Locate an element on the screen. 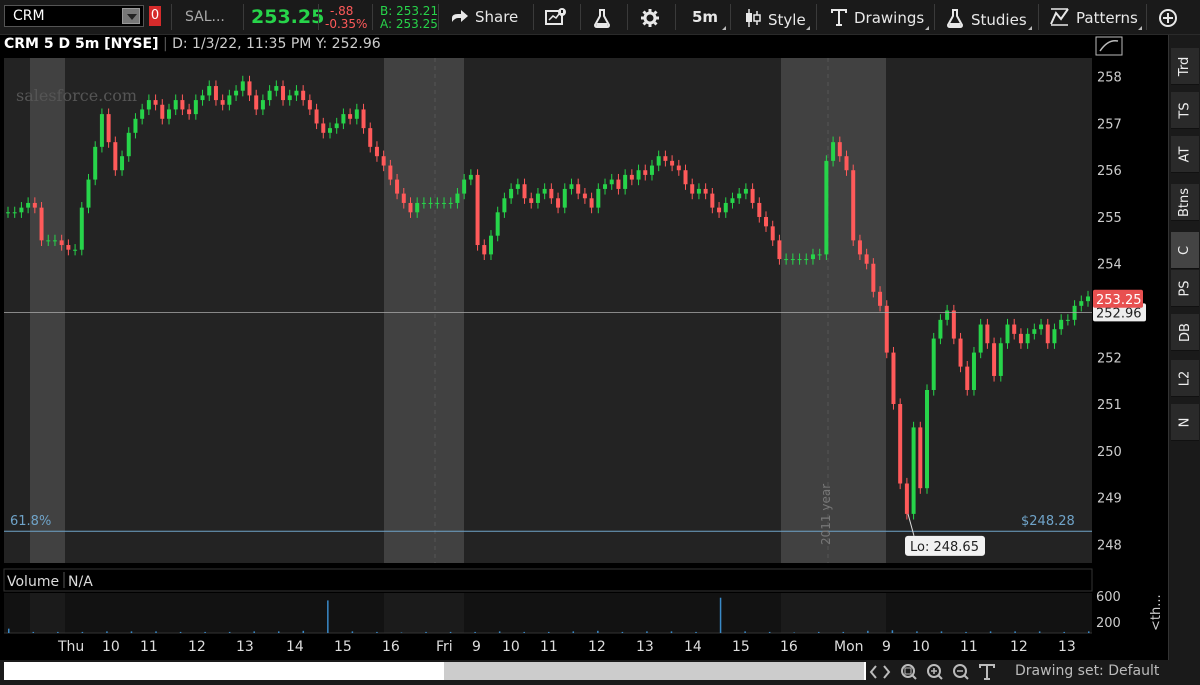  chart-tools-icon is located at coordinates (1109, 46).